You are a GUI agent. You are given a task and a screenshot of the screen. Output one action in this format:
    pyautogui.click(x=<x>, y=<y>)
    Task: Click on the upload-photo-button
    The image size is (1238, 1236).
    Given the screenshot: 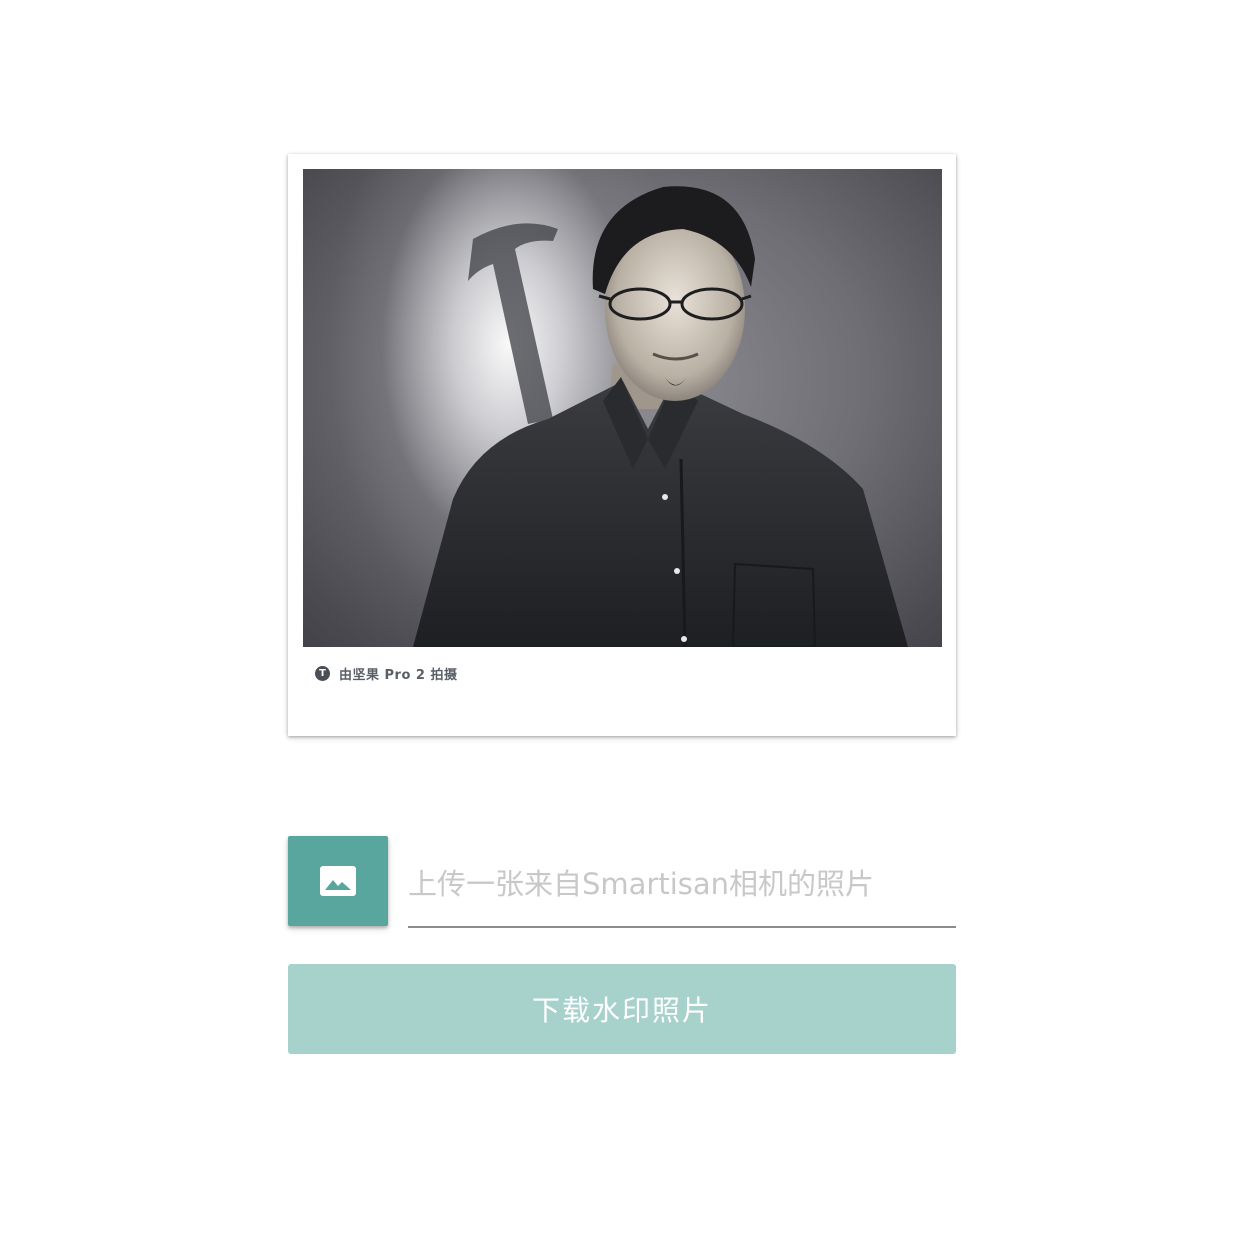 What is the action you would take?
    pyautogui.click(x=338, y=881)
    